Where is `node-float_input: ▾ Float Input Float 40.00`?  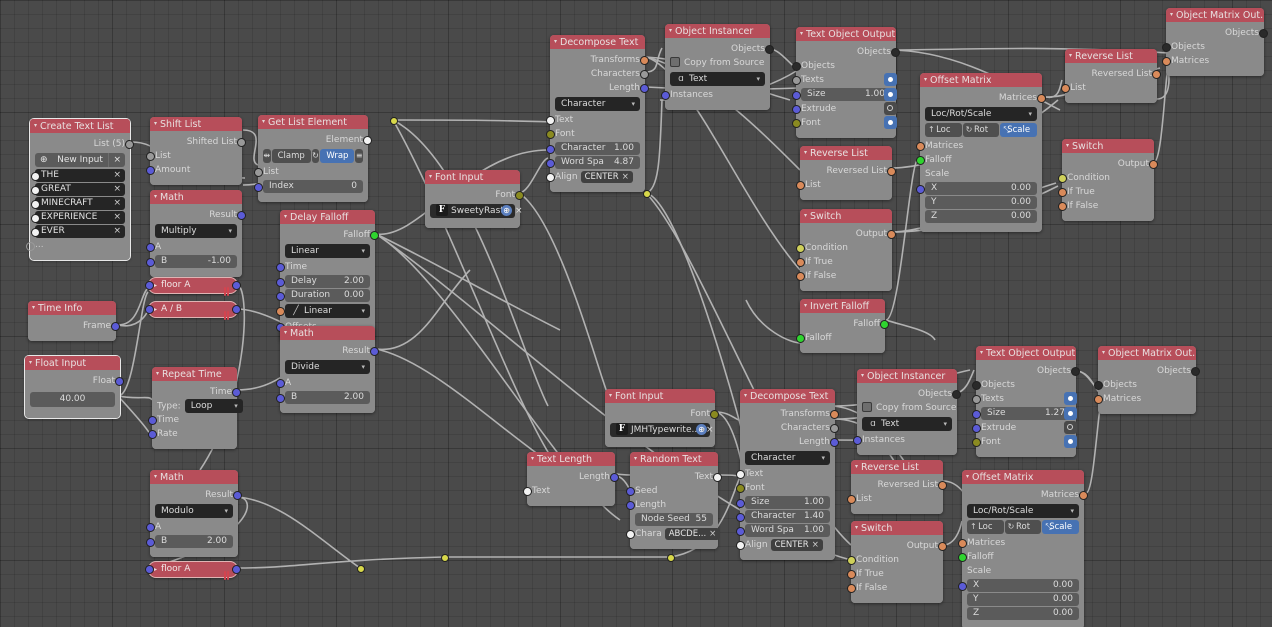 node-float_input: ▾ Float Input Float 40.00 is located at coordinates (74, 387).